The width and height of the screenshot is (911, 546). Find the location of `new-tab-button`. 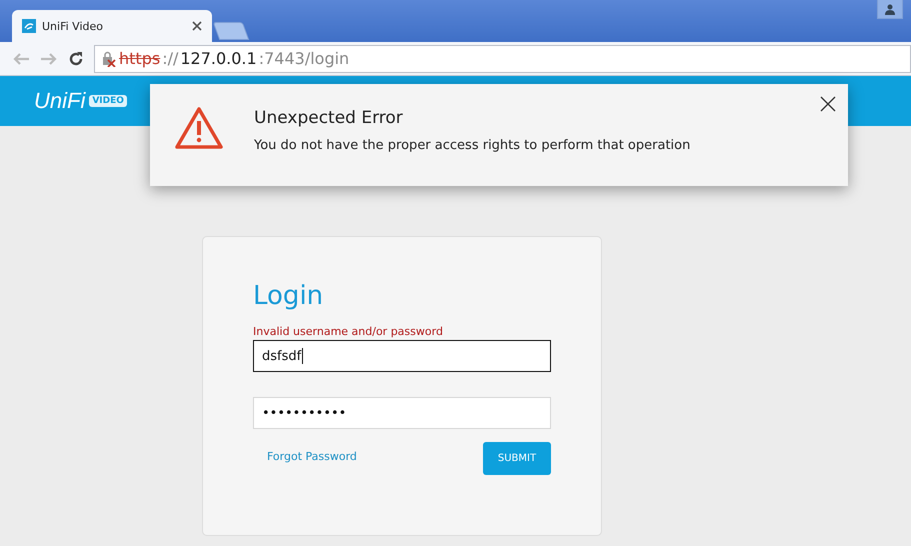

new-tab-button is located at coordinates (231, 31).